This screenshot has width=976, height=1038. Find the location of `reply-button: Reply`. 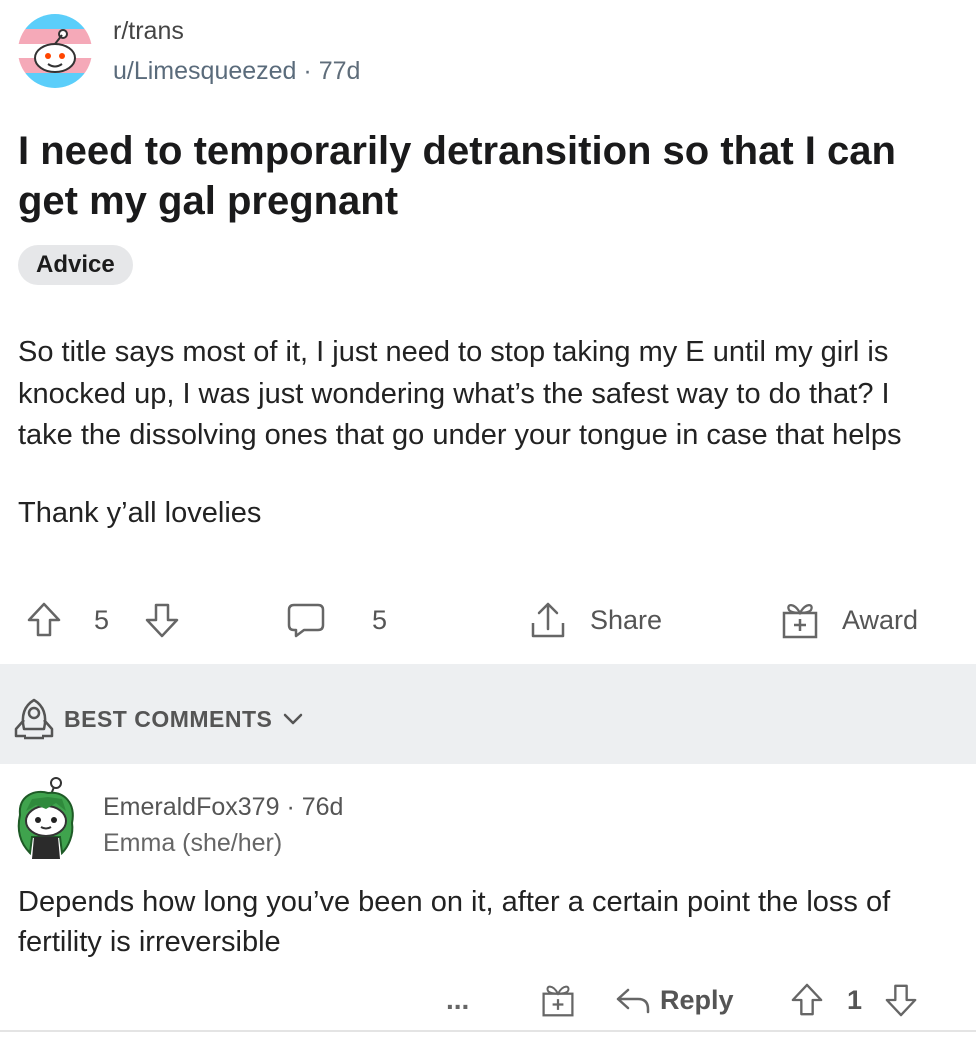

reply-button: Reply is located at coordinates (674, 1000).